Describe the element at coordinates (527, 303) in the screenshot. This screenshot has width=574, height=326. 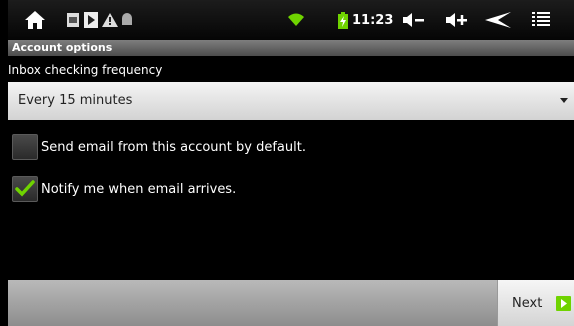
I see `next-label: Next` at that location.